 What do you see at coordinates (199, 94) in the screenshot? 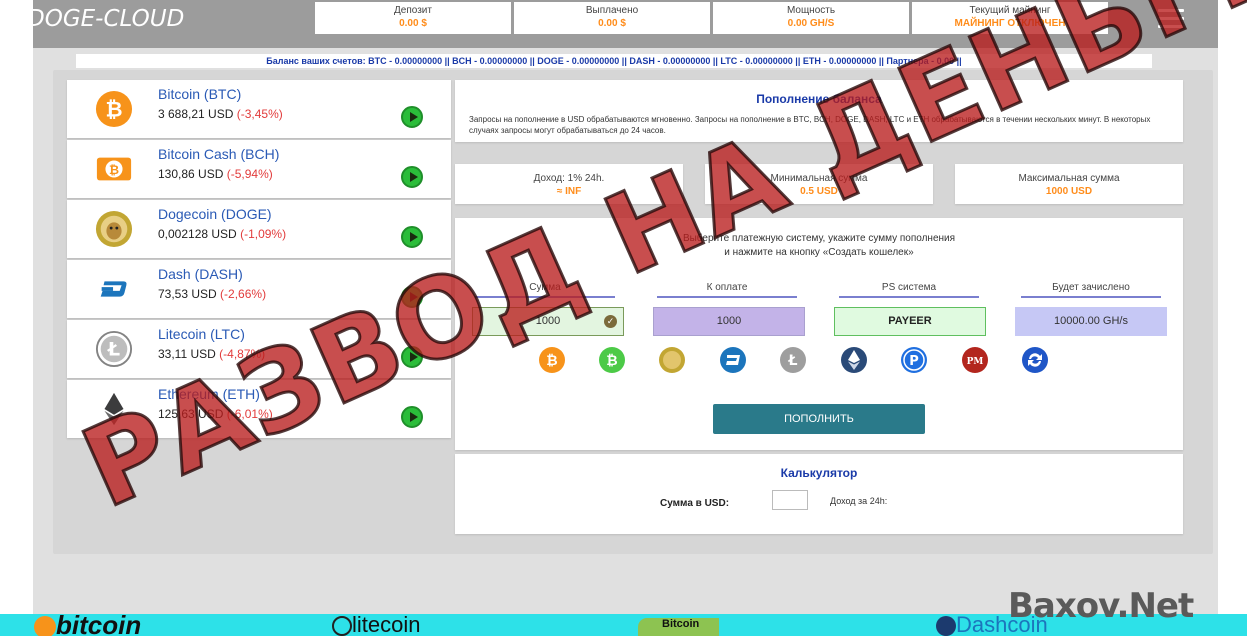
I see `coin-name: Bitcoin (BTC)` at bounding box center [199, 94].